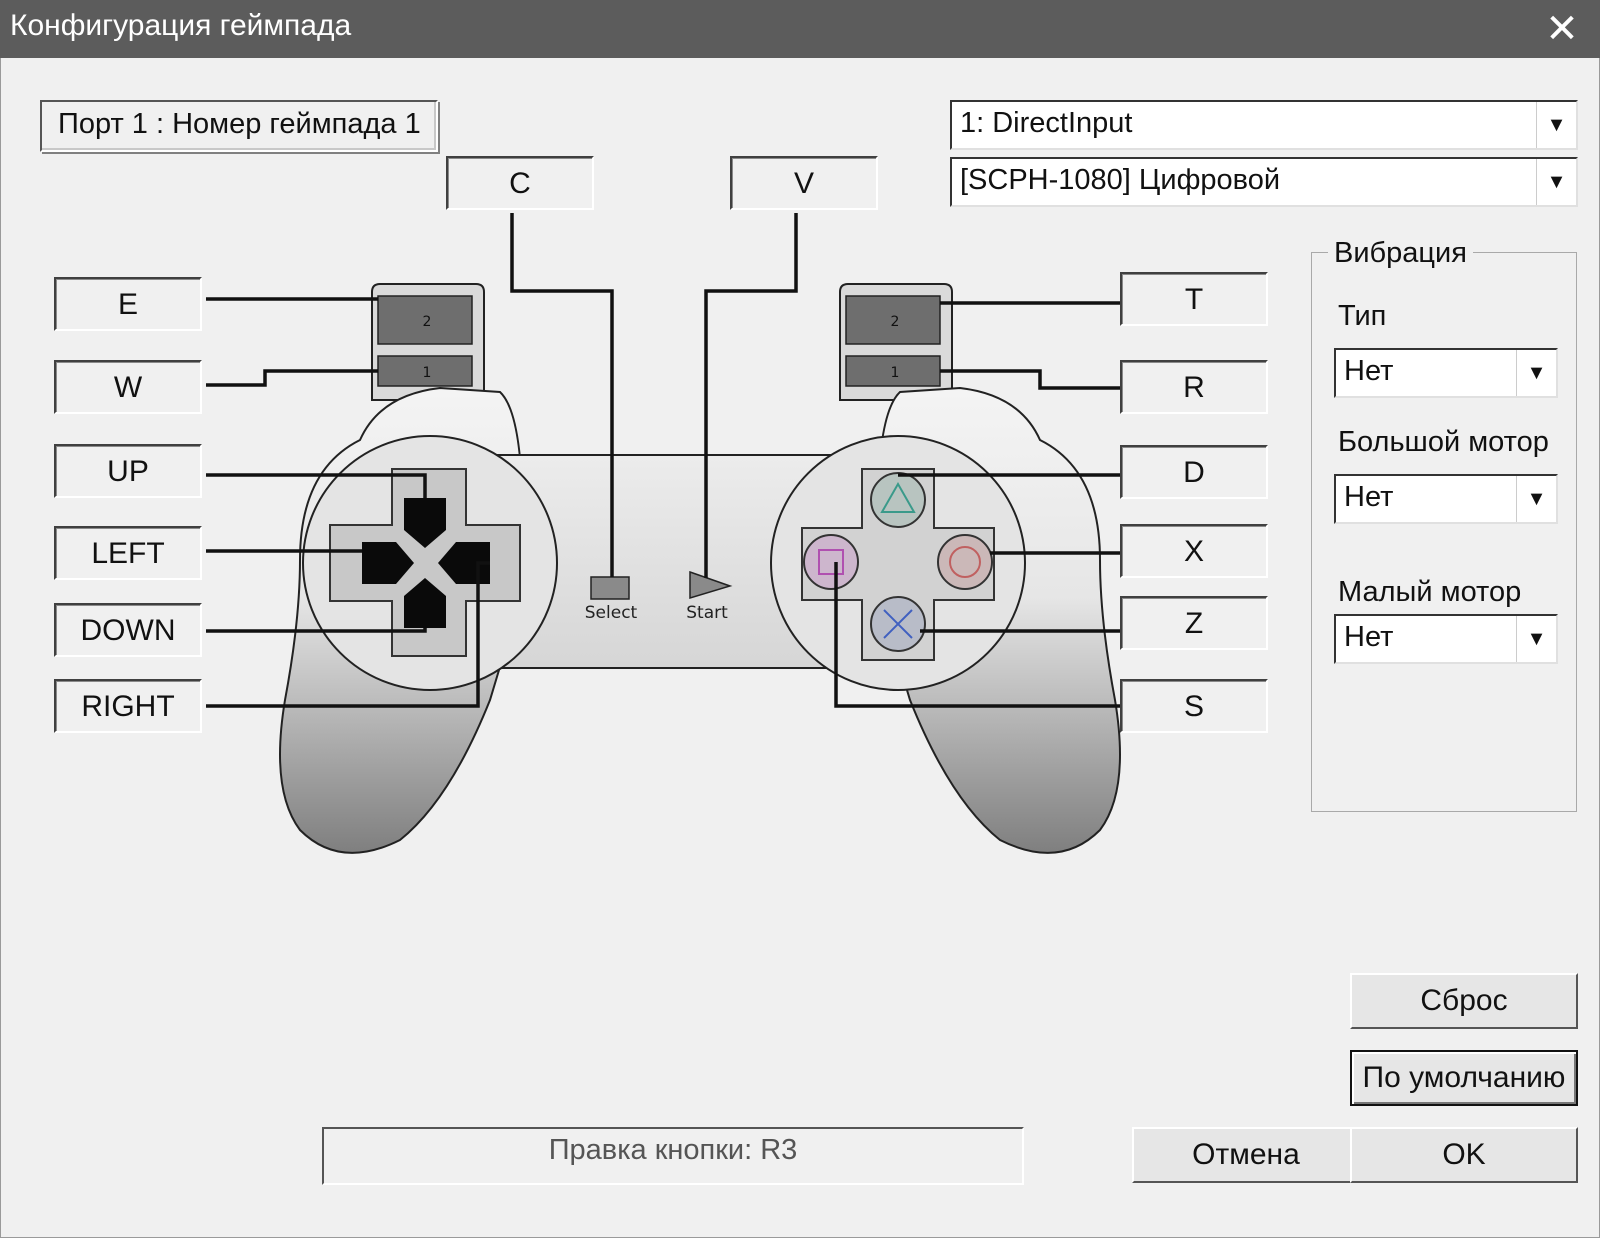 The width and height of the screenshot is (1600, 1238). What do you see at coordinates (428, 342) in the screenshot?
I see `left-shoulder: 2 1` at bounding box center [428, 342].